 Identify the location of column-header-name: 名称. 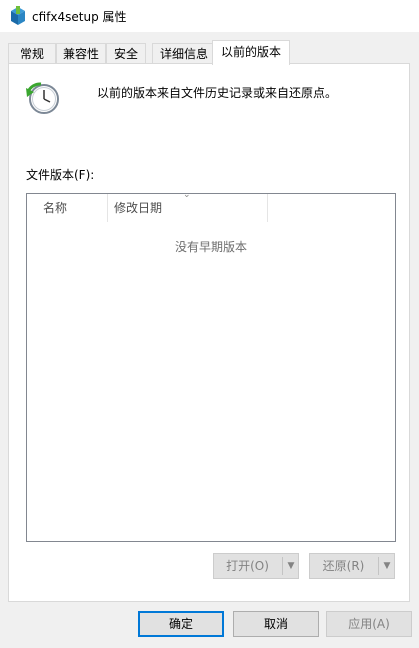
(67, 208).